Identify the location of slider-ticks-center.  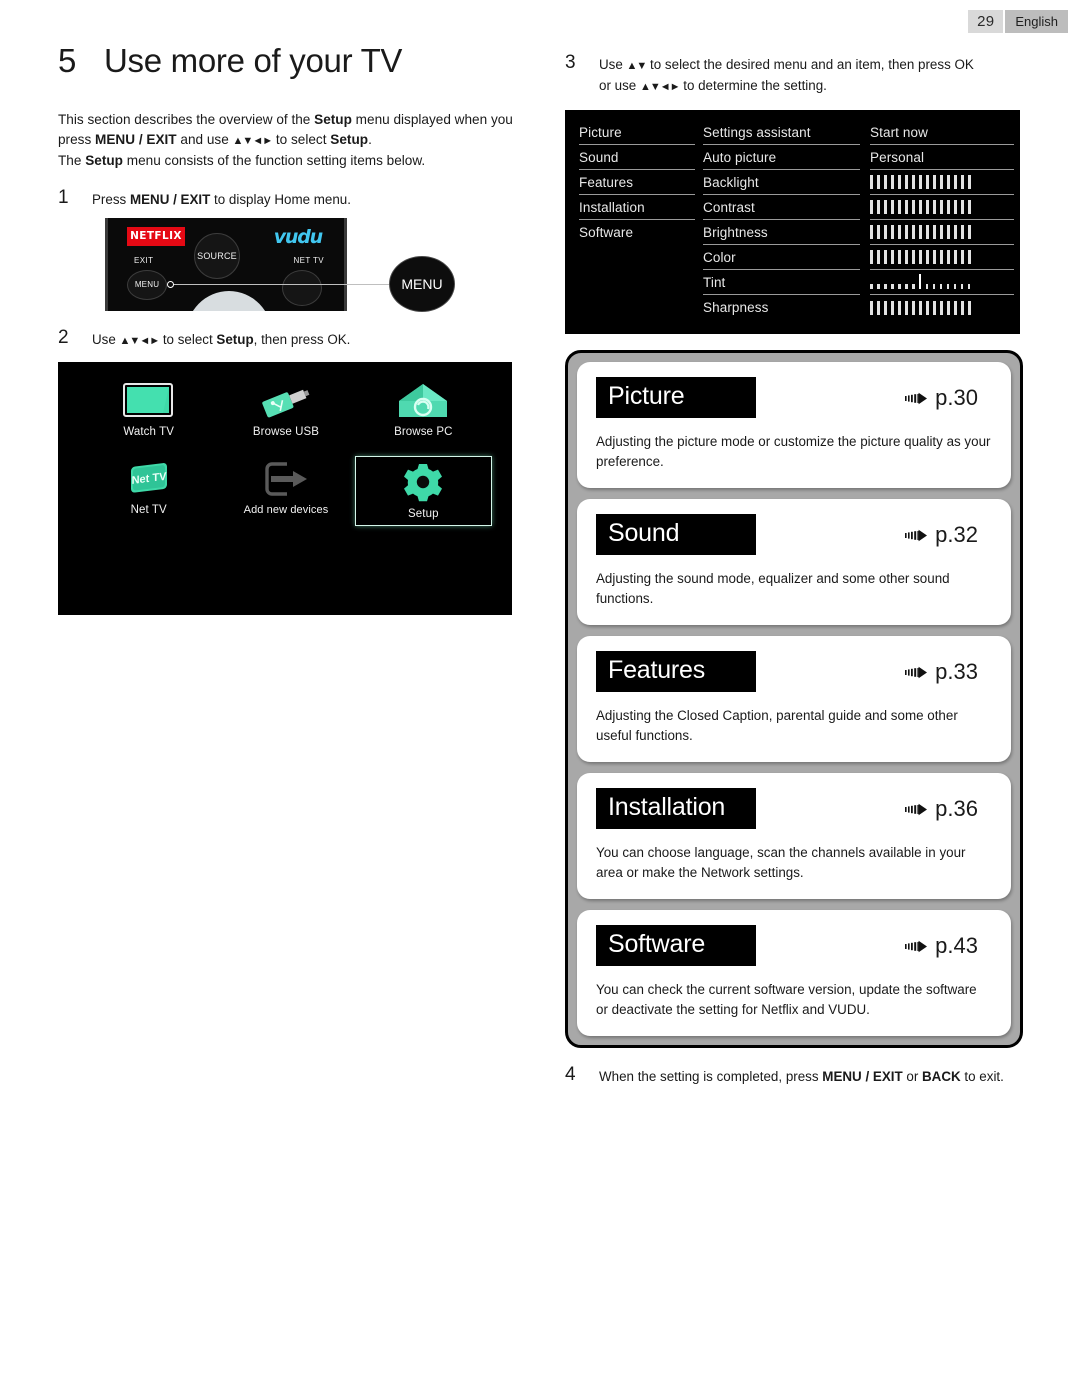
(920, 281).